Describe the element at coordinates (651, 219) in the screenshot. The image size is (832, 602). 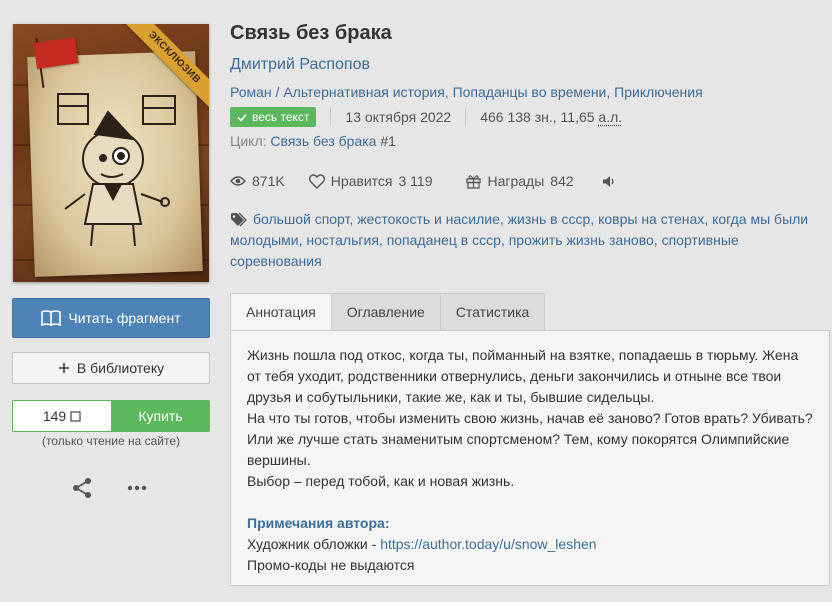
I see `tag-link: ковры на стенах` at that location.